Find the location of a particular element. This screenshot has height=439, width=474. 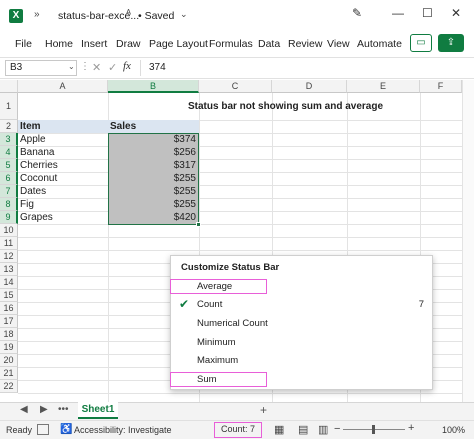

column-header-d: D is located at coordinates (309, 86).